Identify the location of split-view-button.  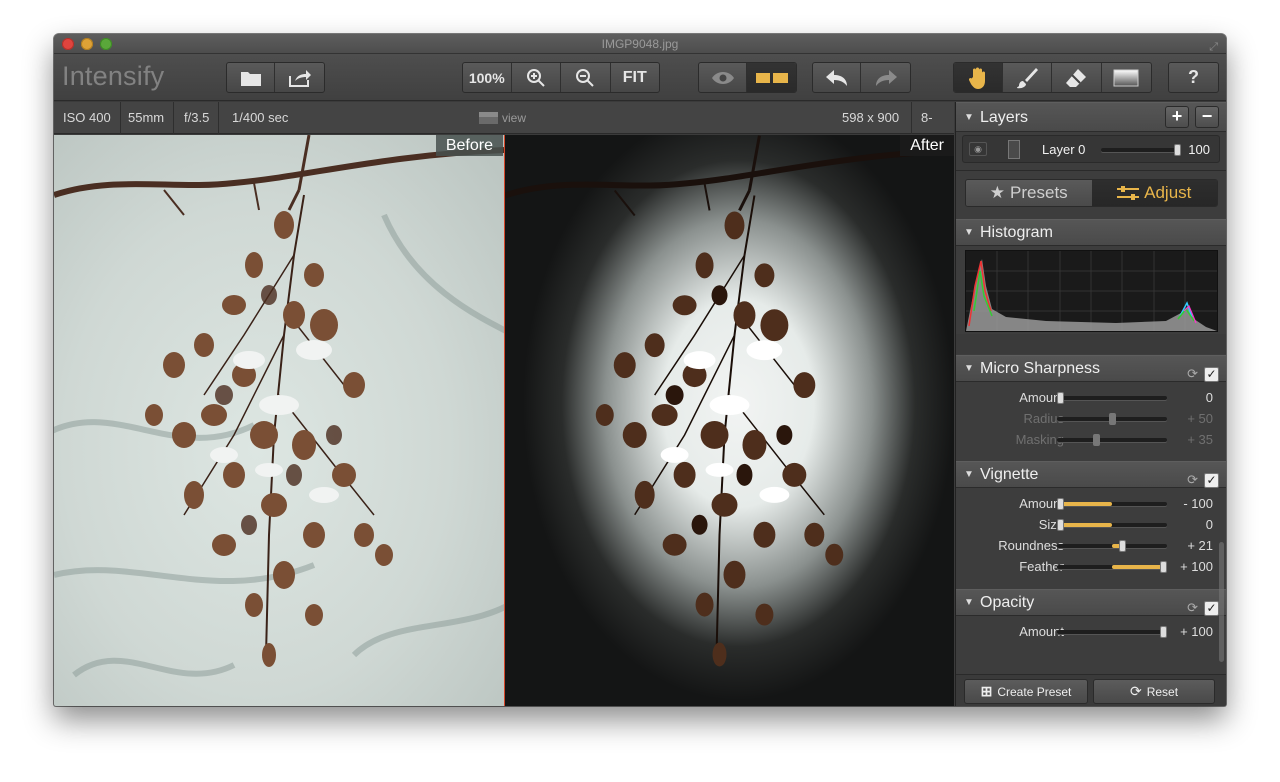
(771, 77).